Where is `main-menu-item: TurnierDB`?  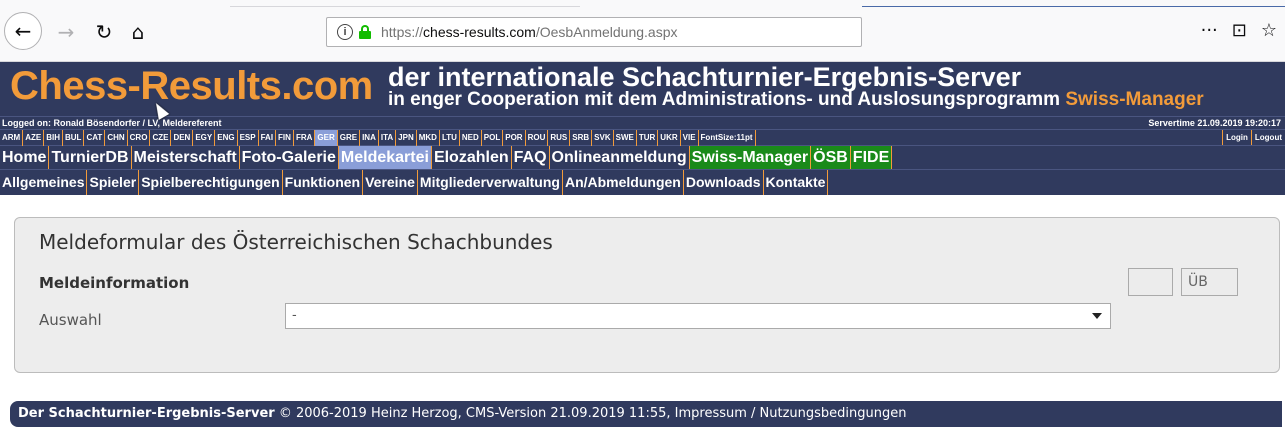
main-menu-item: TurnierDB is located at coordinates (90, 157).